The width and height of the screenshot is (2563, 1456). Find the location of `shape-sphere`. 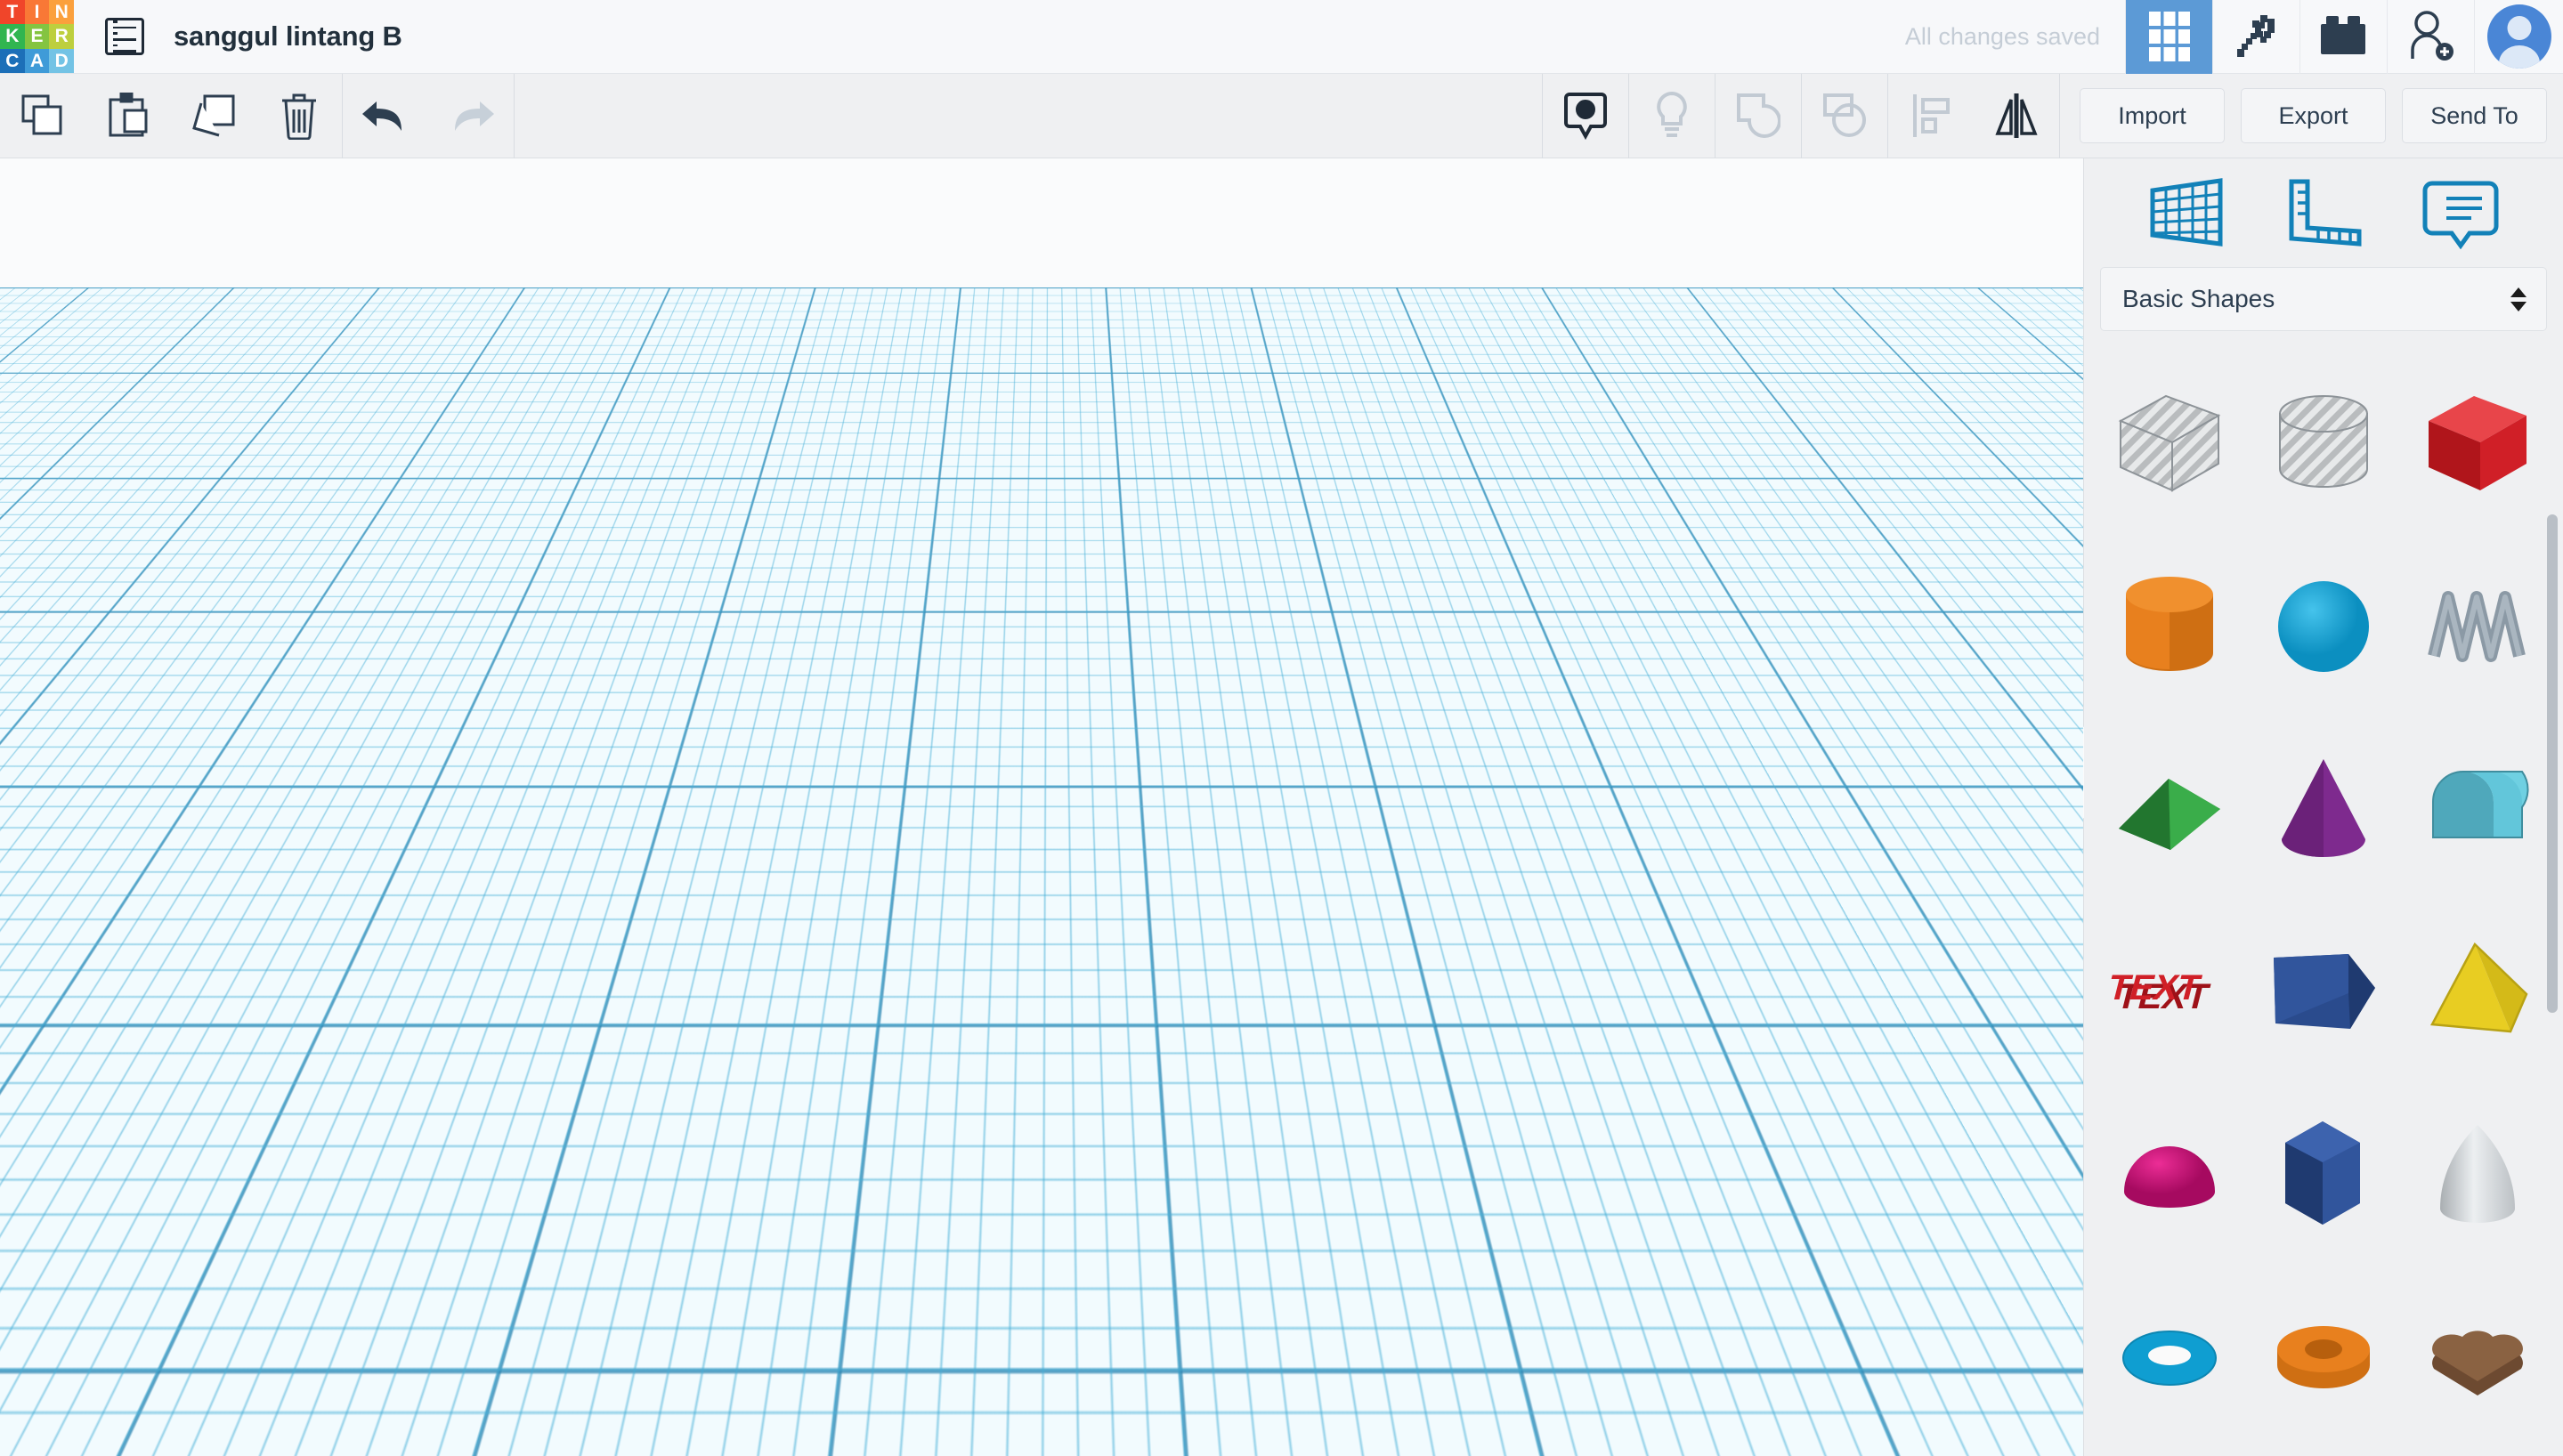

shape-sphere is located at coordinates (2324, 626).